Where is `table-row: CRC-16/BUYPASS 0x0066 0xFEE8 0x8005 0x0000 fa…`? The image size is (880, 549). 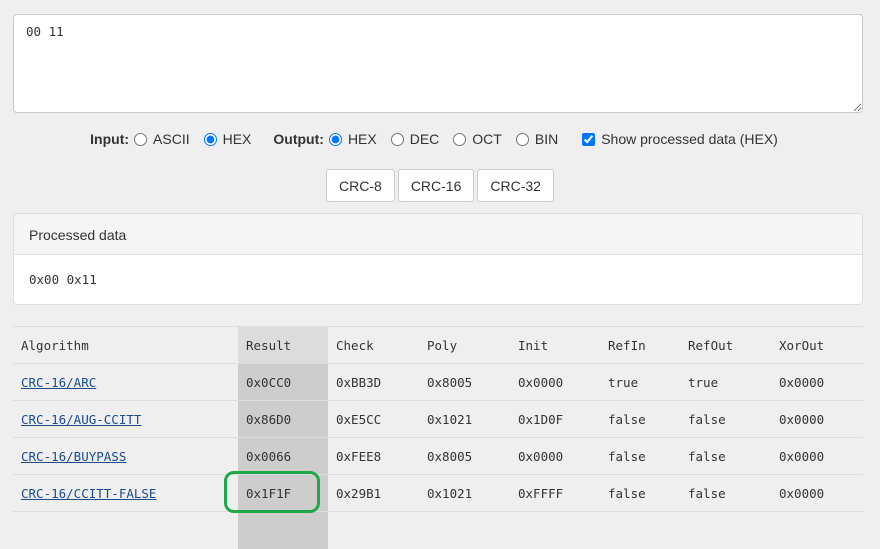
table-row: CRC-16/BUYPASS 0x0066 0xFEE8 0x8005 0x0000 fa… is located at coordinates (438, 456).